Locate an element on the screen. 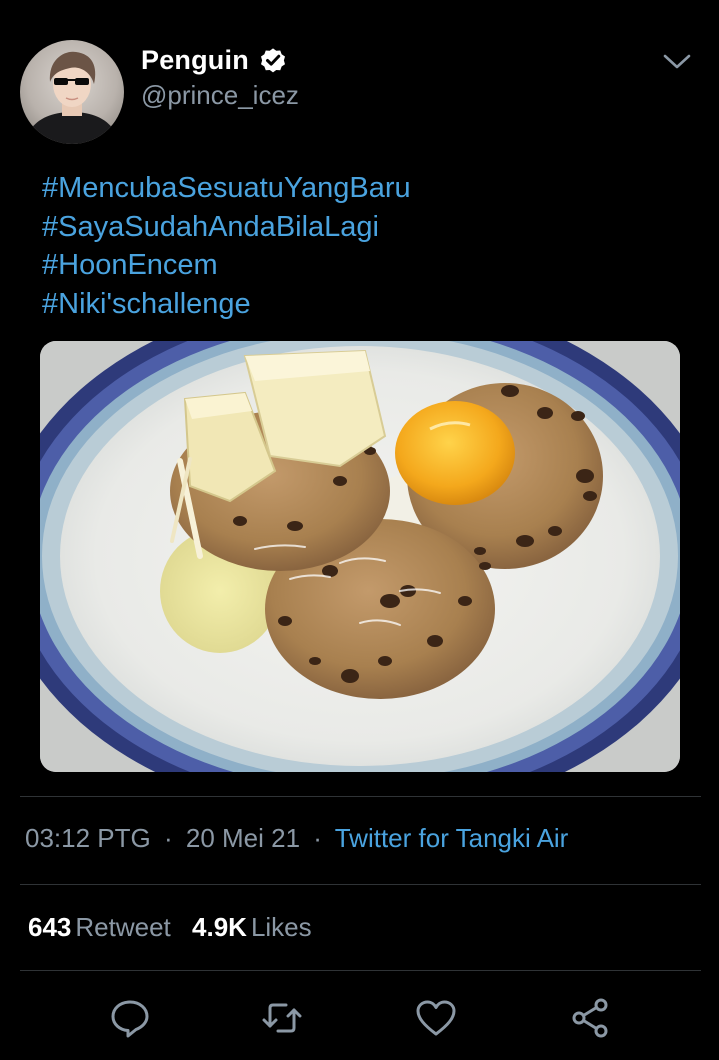  user-handle: @prince_icez is located at coordinates (220, 95).